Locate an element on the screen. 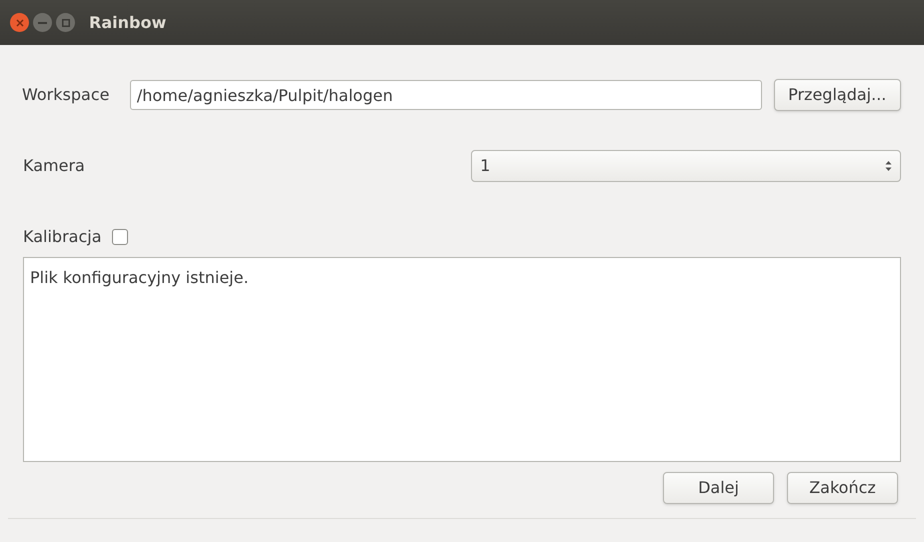 This screenshot has width=924, height=542. calibration-checkbox is located at coordinates (120, 237).